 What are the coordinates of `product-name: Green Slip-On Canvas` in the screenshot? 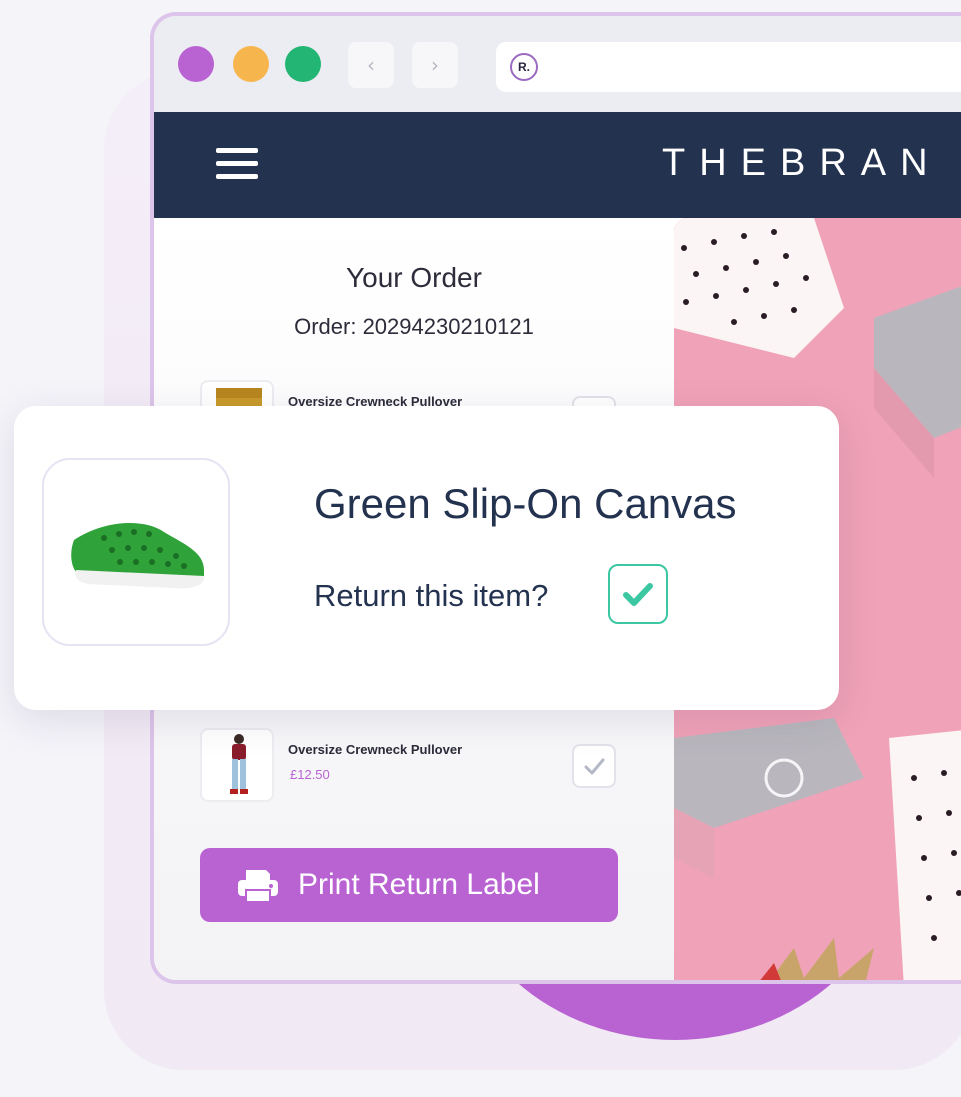 It's located at (525, 503).